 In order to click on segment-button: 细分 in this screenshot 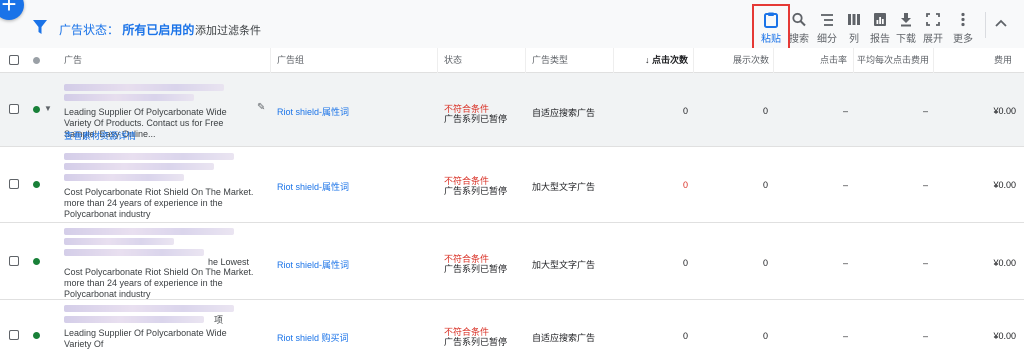, I will do `click(827, 28)`.